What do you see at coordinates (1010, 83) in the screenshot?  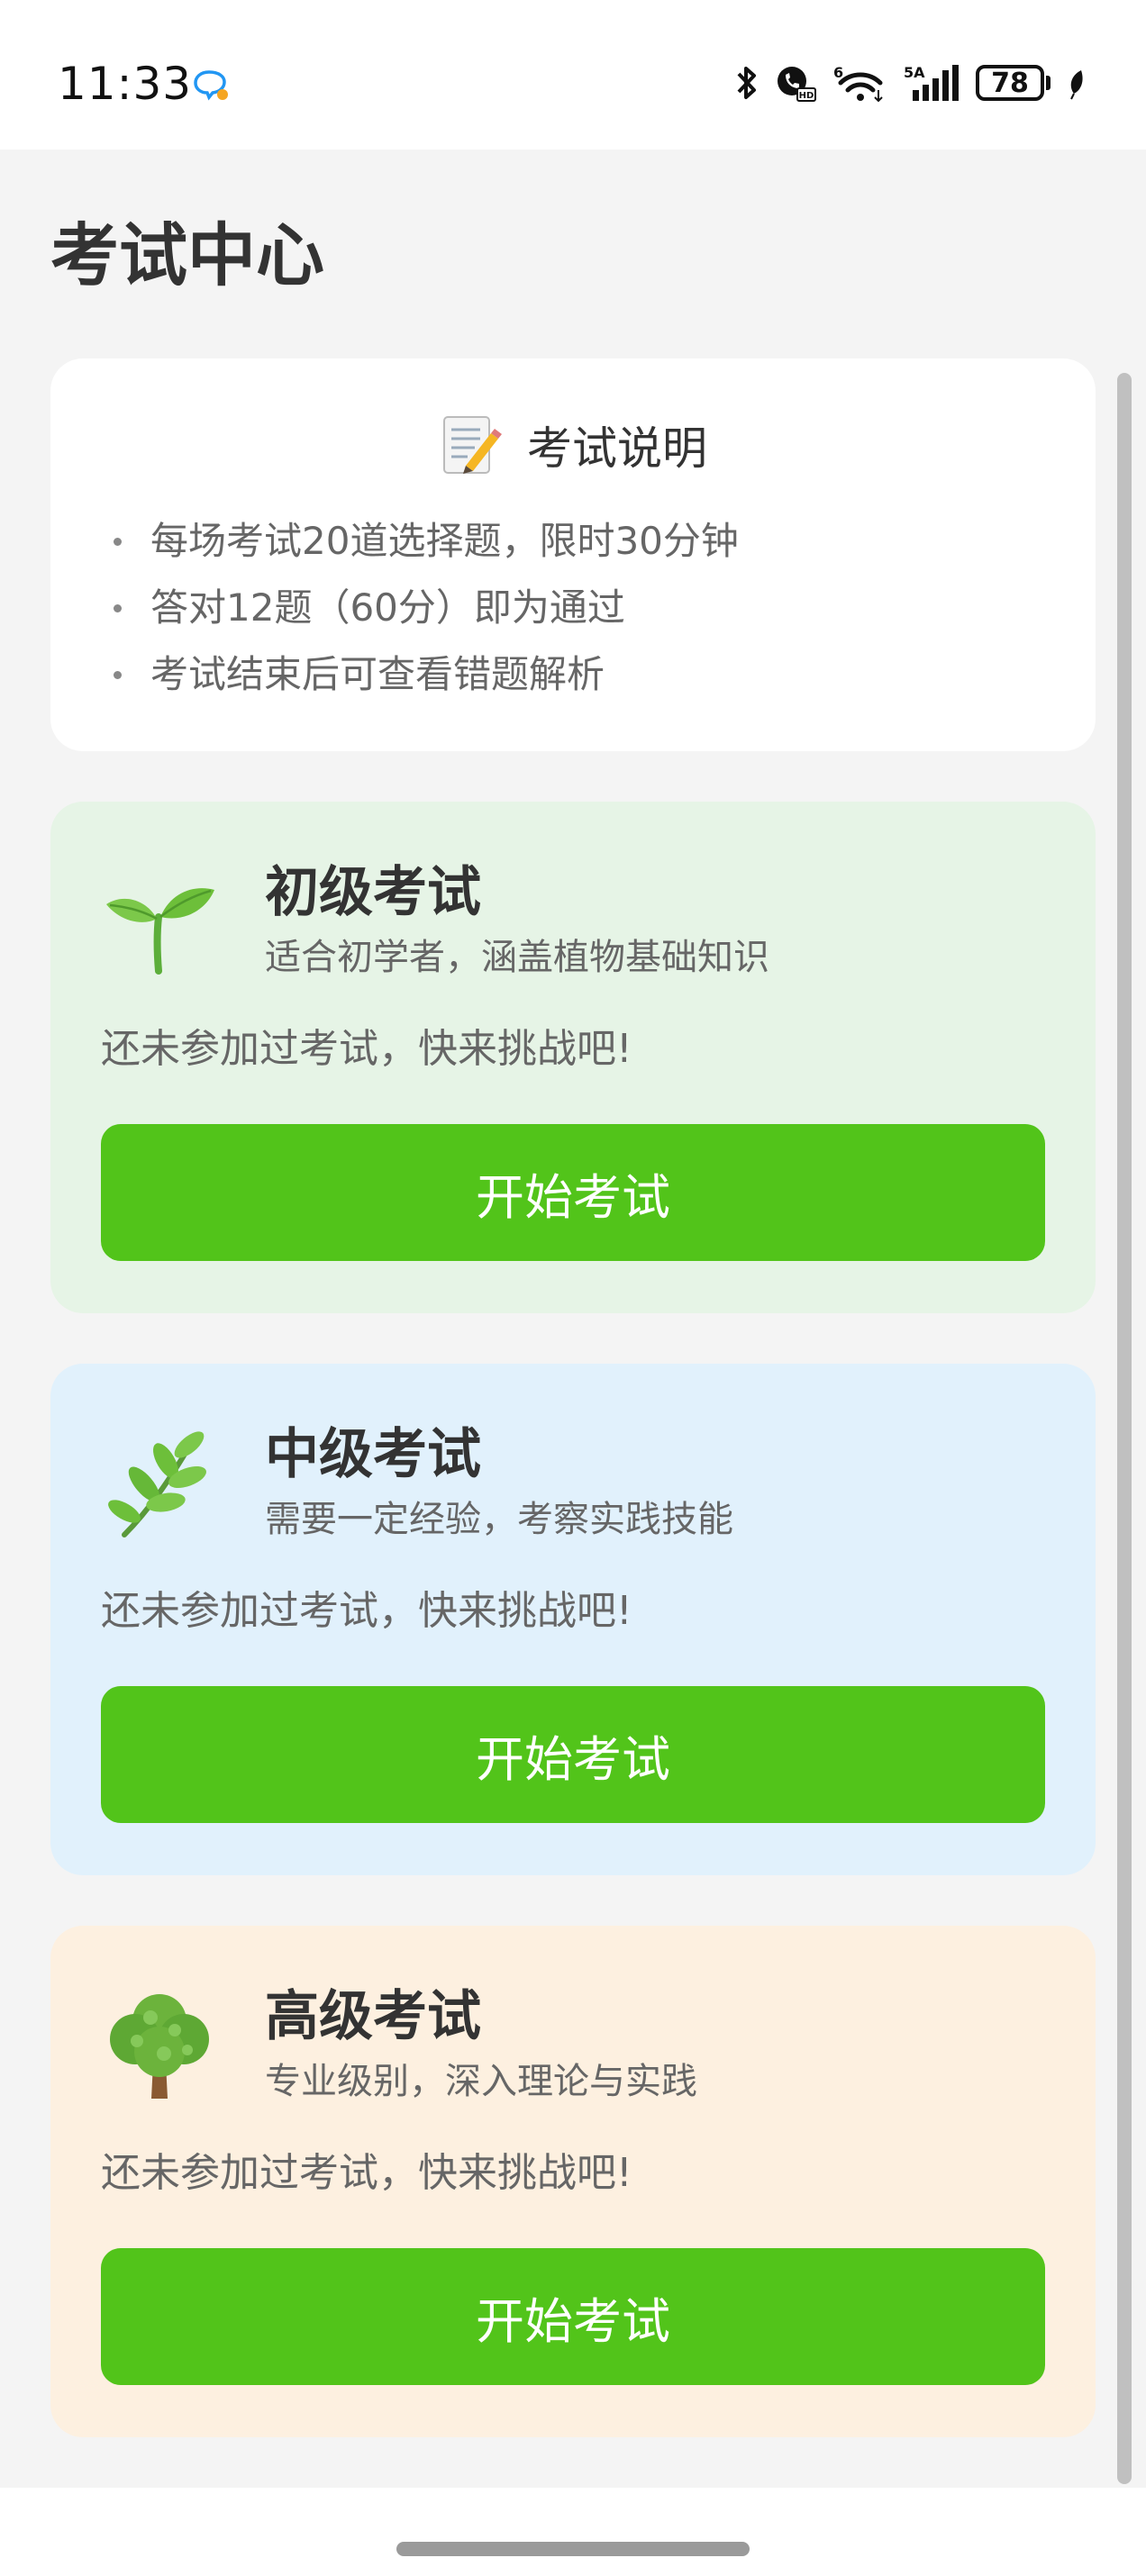 I see `battery-level: 78` at bounding box center [1010, 83].